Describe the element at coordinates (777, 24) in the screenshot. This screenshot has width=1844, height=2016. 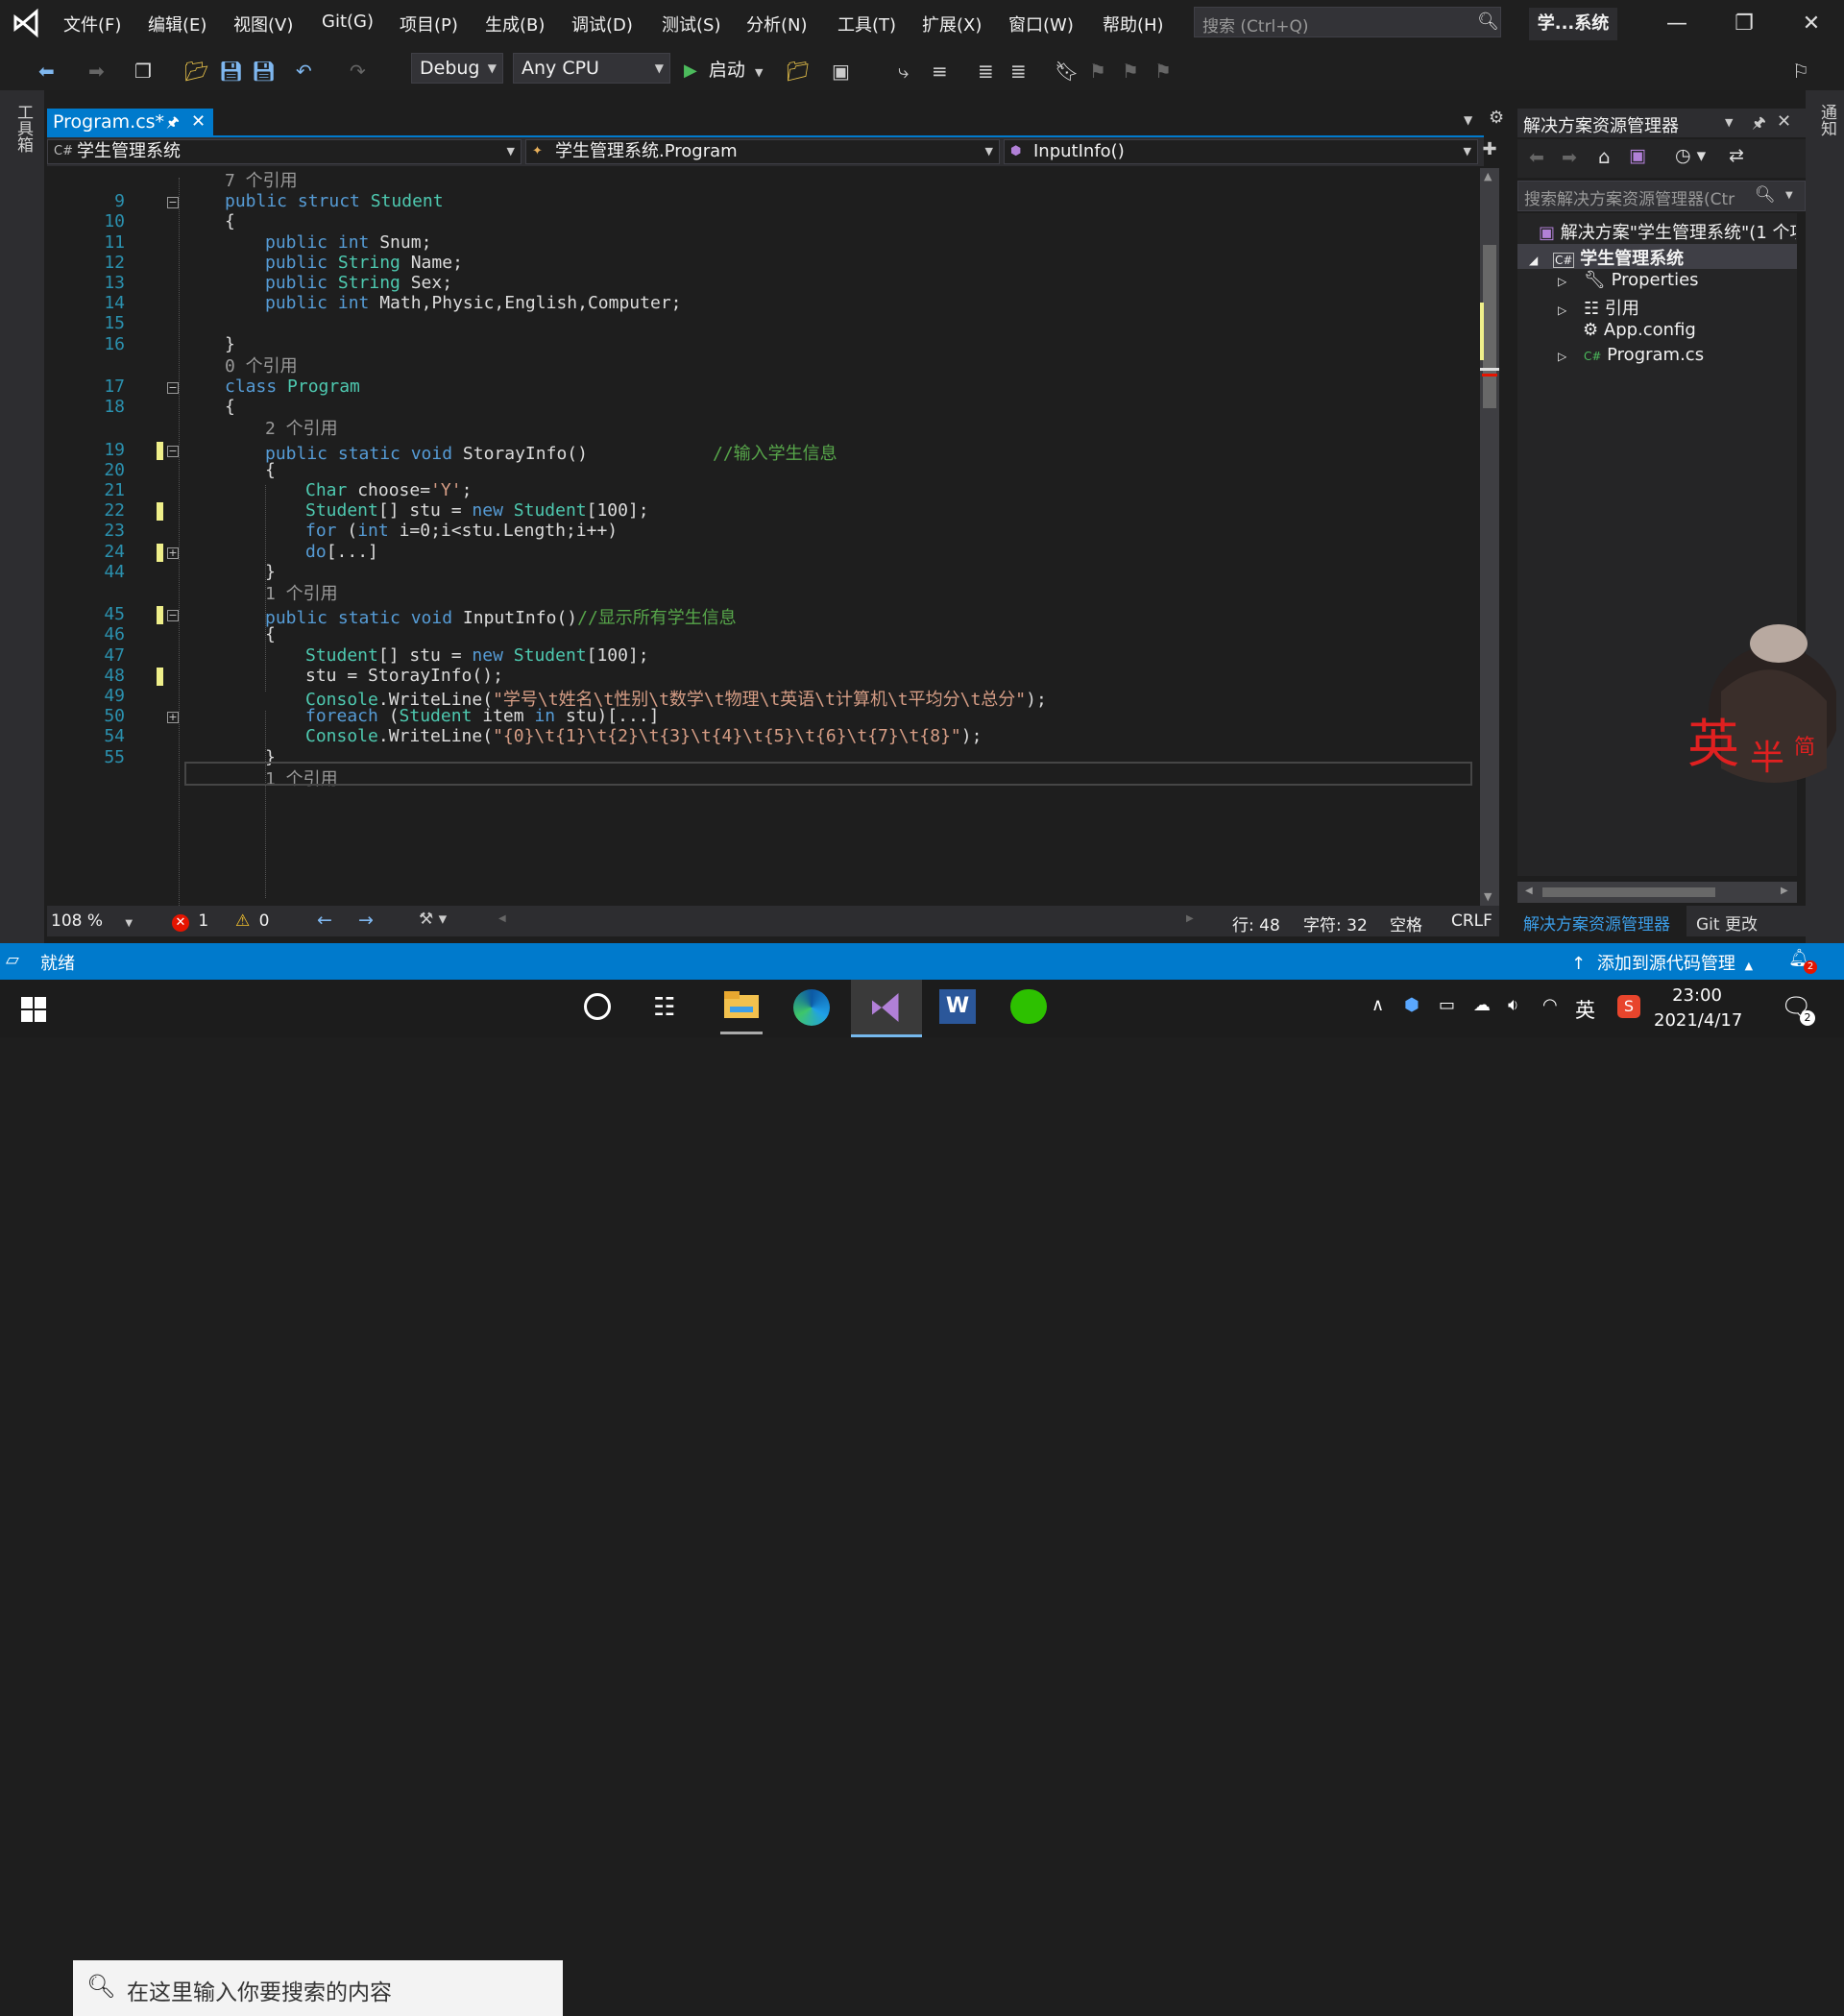
I see `menu-item: 分析(N)` at that location.